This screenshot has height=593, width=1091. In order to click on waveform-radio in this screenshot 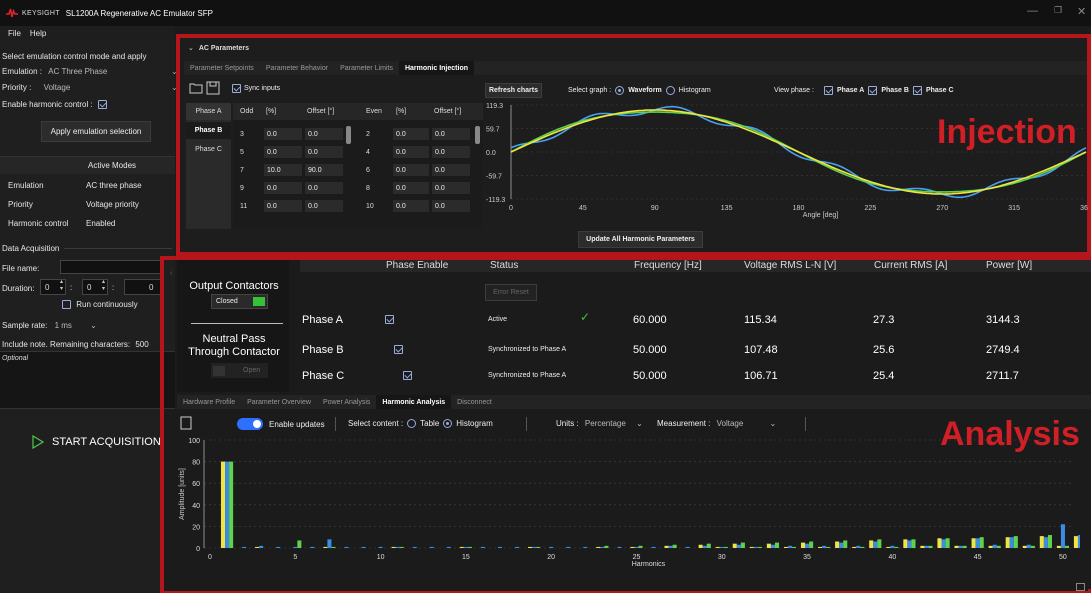, I will do `click(620, 90)`.